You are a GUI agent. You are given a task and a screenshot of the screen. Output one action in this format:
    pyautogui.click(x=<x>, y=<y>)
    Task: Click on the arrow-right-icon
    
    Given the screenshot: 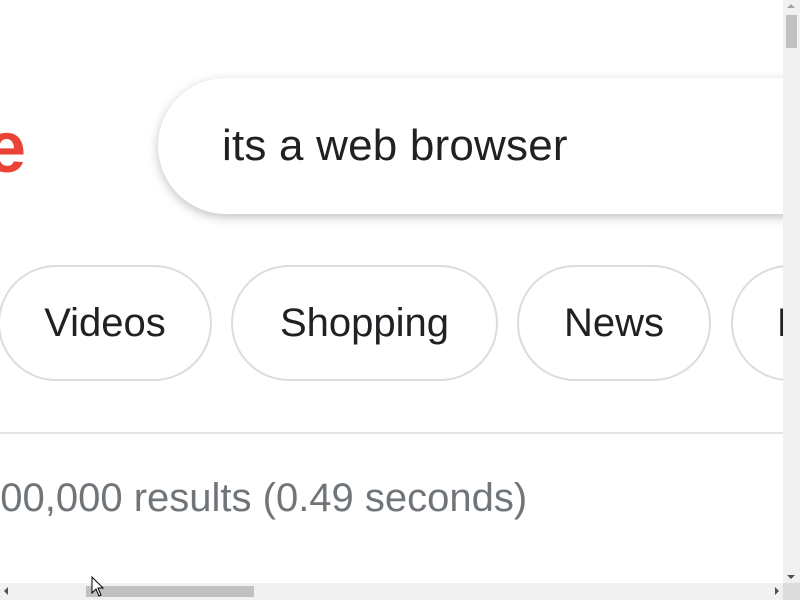 What is the action you would take?
    pyautogui.click(x=777, y=591)
    